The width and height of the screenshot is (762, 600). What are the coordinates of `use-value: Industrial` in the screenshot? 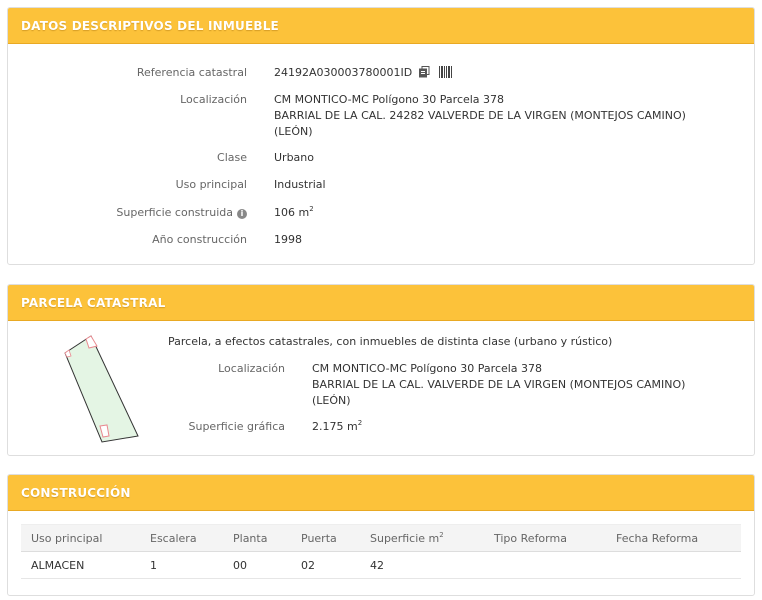 It's located at (300, 184).